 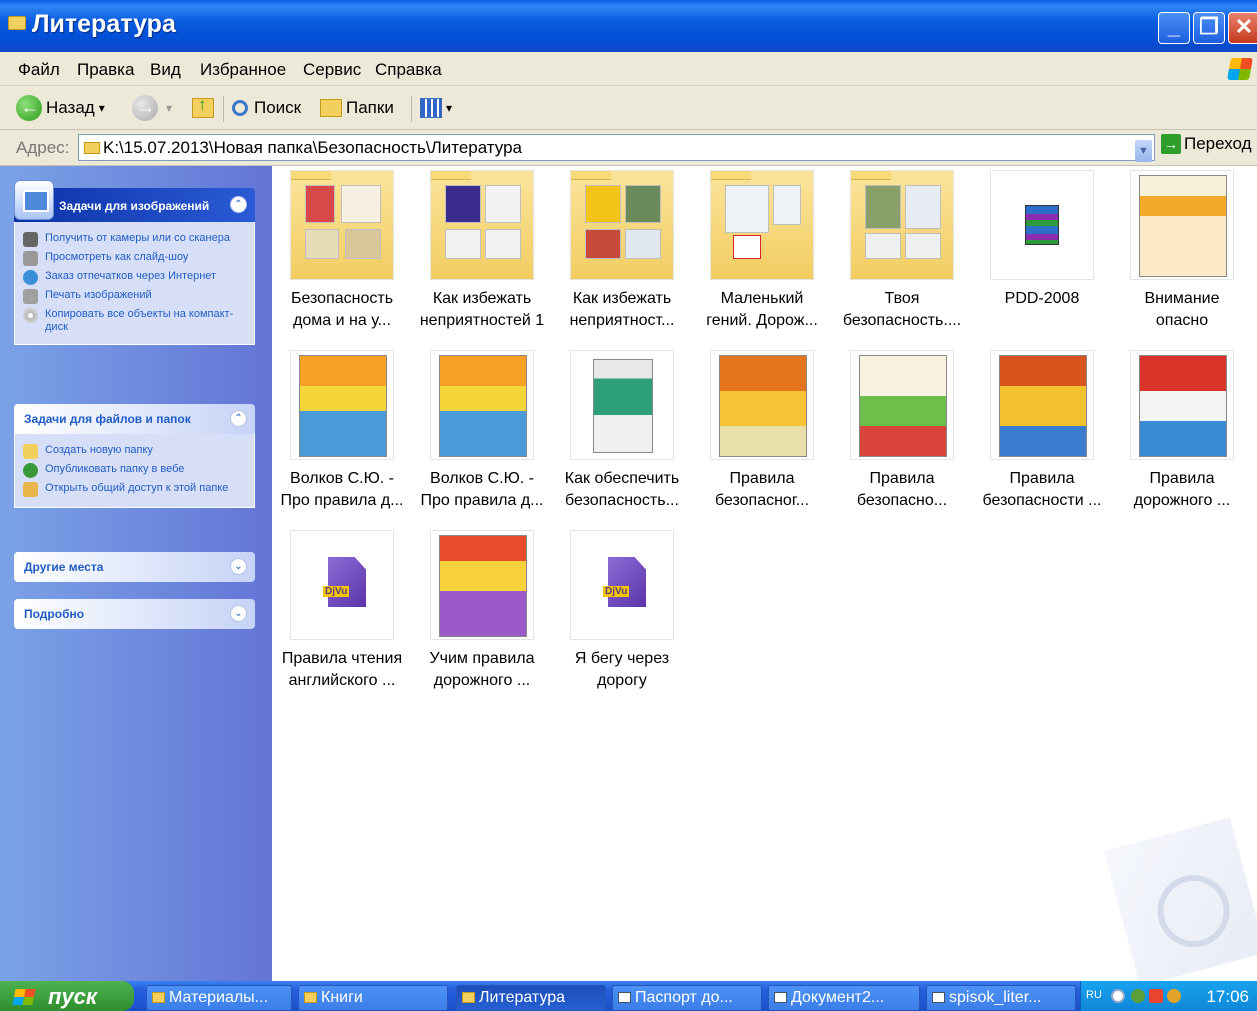 What do you see at coordinates (357, 108) in the screenshot?
I see `folders-button: Папки` at bounding box center [357, 108].